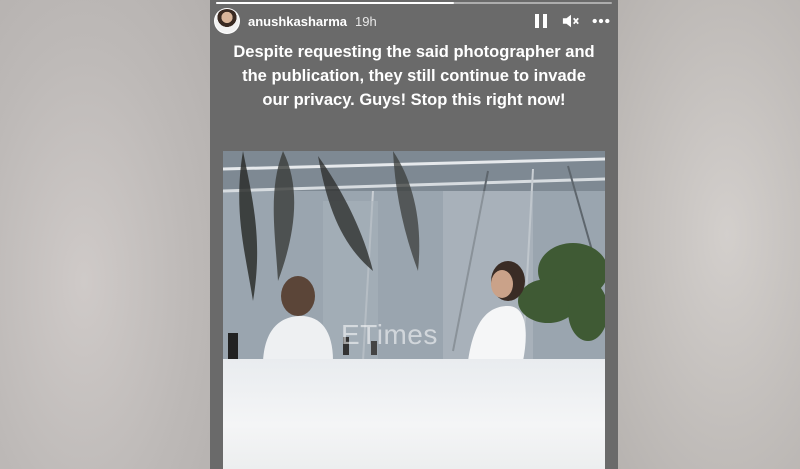 The height and width of the screenshot is (469, 800). Describe the element at coordinates (541, 21) in the screenshot. I see `pause-icon` at that location.